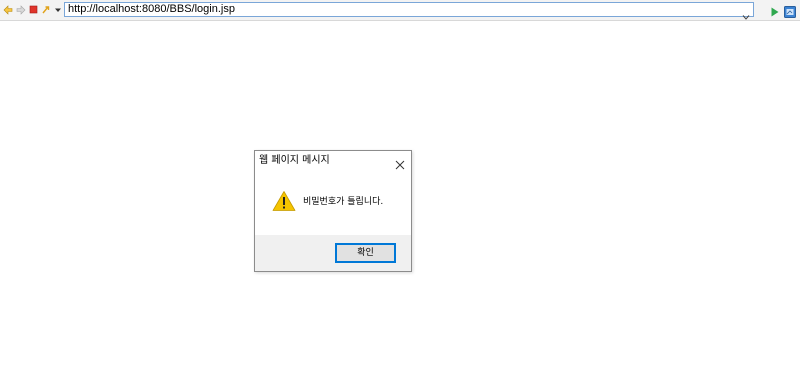 The width and height of the screenshot is (800, 382). Describe the element at coordinates (333, 211) in the screenshot. I see `alert-dialog: 웹 페이지 메시지 비밀번호가 틀립니다. 확인` at that location.